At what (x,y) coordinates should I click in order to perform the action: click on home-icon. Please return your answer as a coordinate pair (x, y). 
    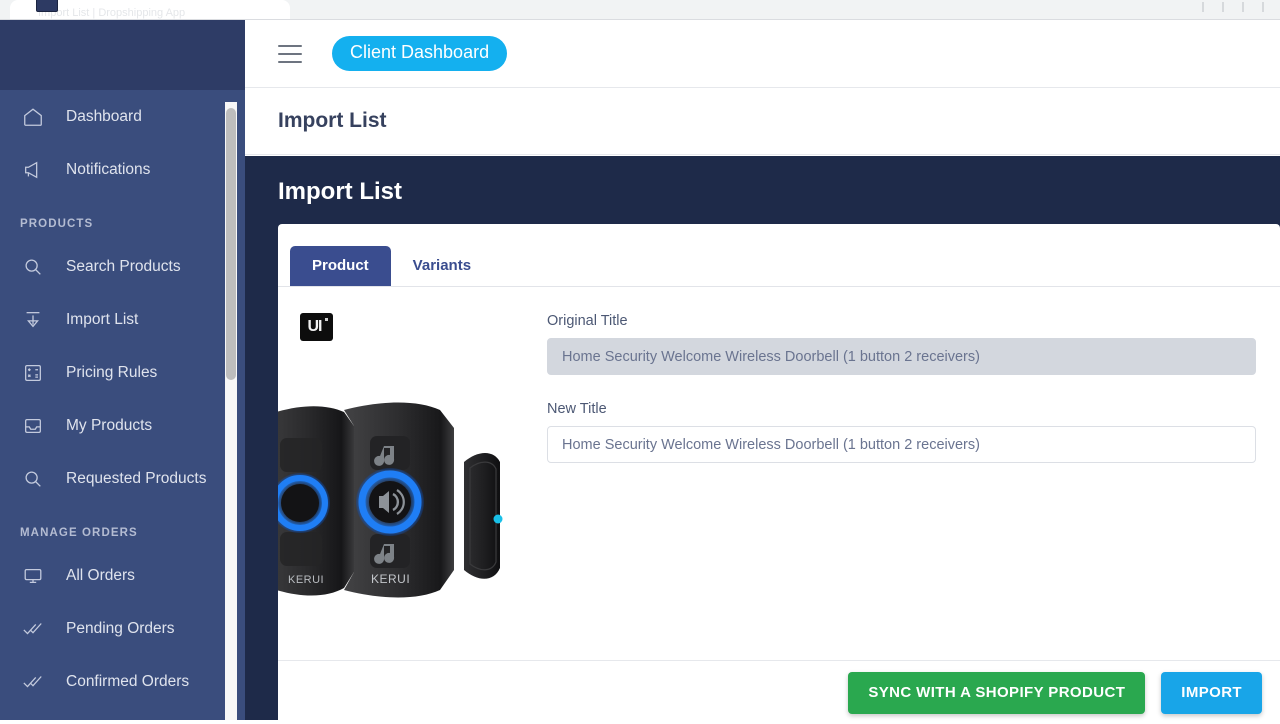
    Looking at the image, I should click on (33, 117).